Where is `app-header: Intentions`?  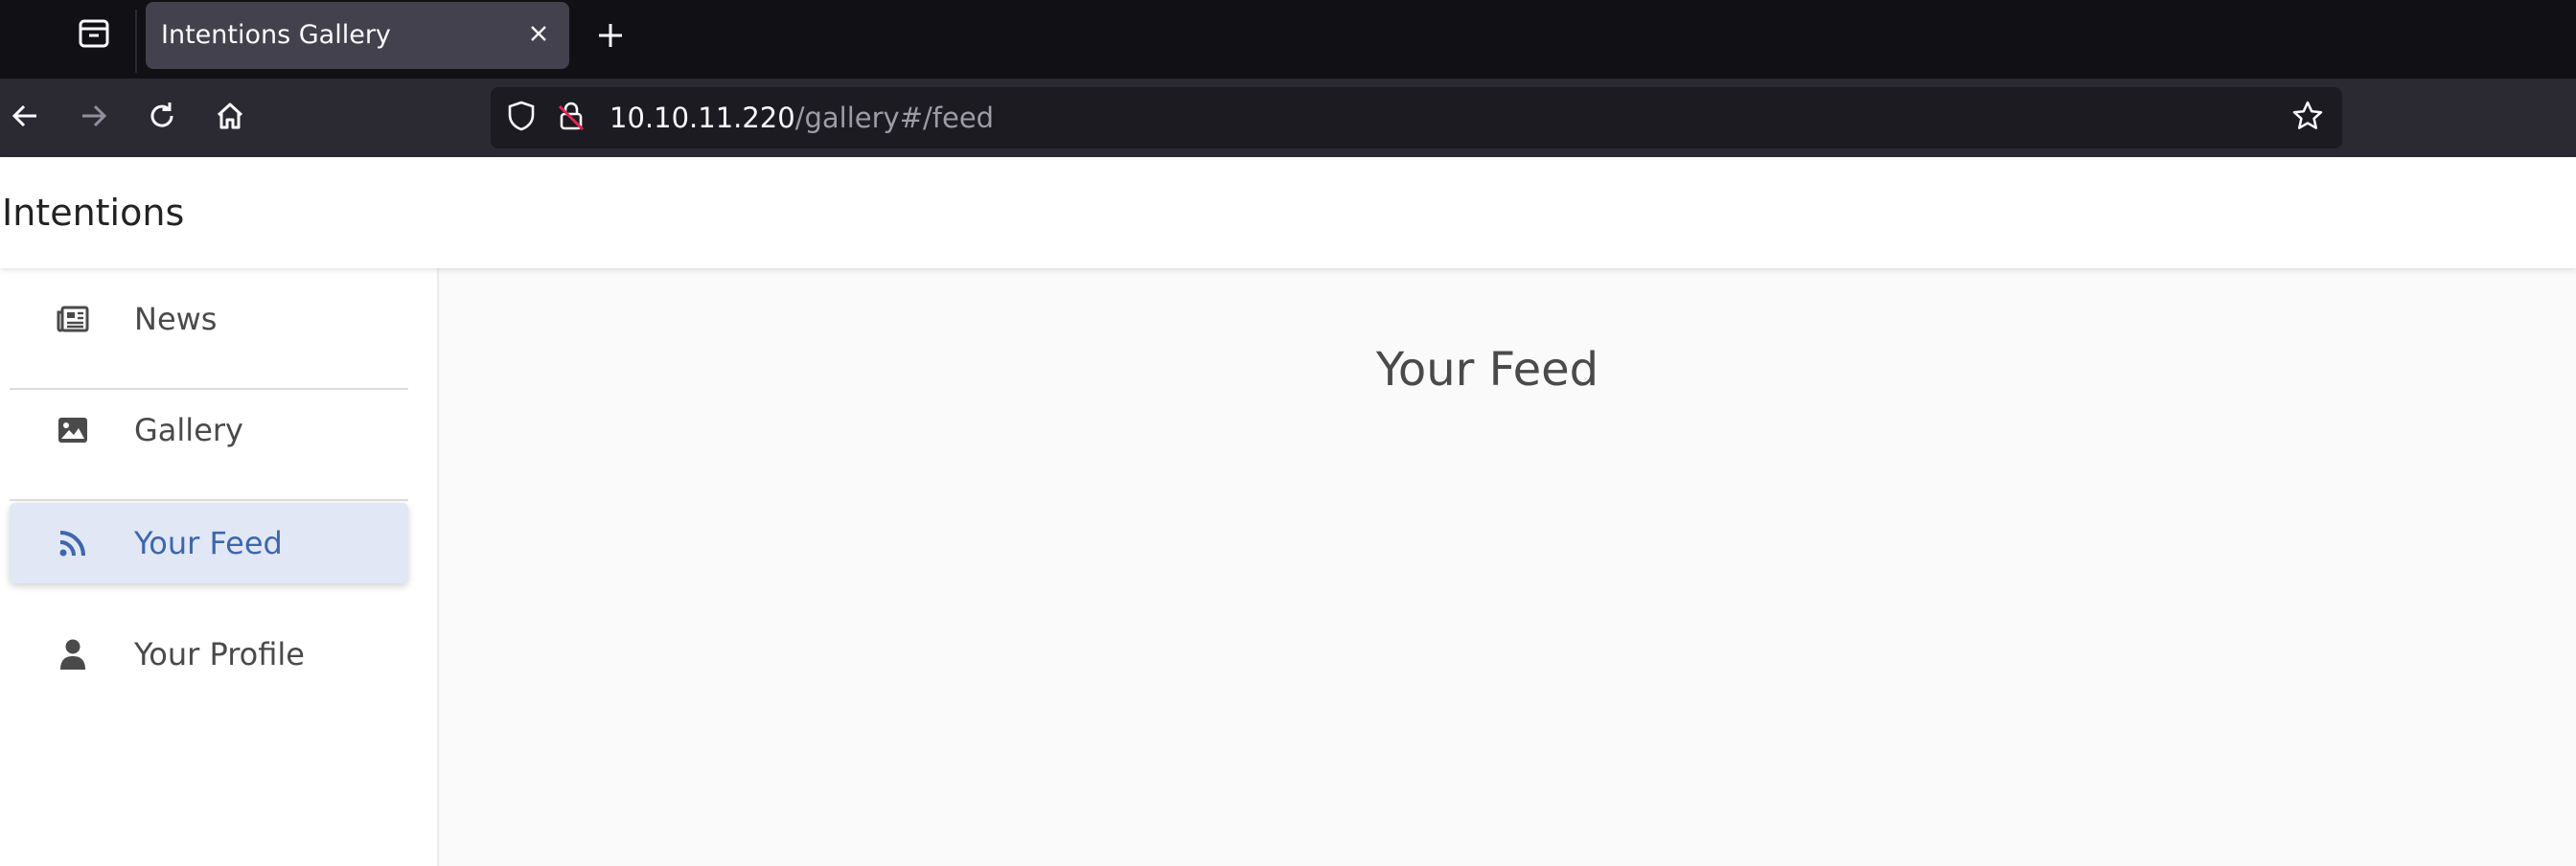 app-header: Intentions is located at coordinates (1288, 212).